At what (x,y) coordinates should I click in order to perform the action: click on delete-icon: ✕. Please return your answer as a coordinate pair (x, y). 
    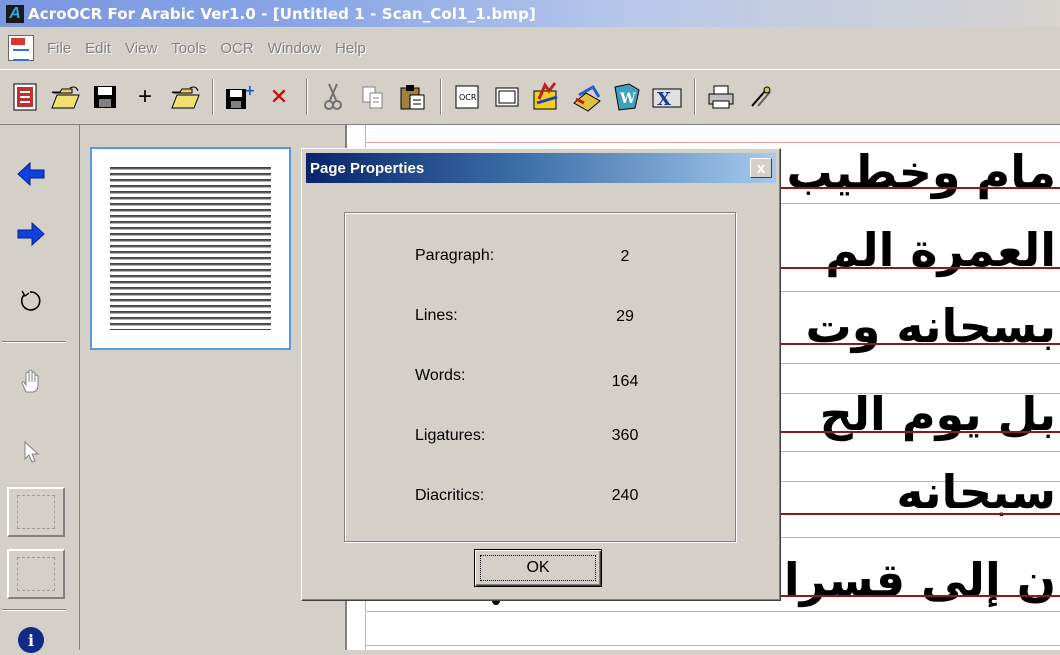
    Looking at the image, I should click on (279, 97).